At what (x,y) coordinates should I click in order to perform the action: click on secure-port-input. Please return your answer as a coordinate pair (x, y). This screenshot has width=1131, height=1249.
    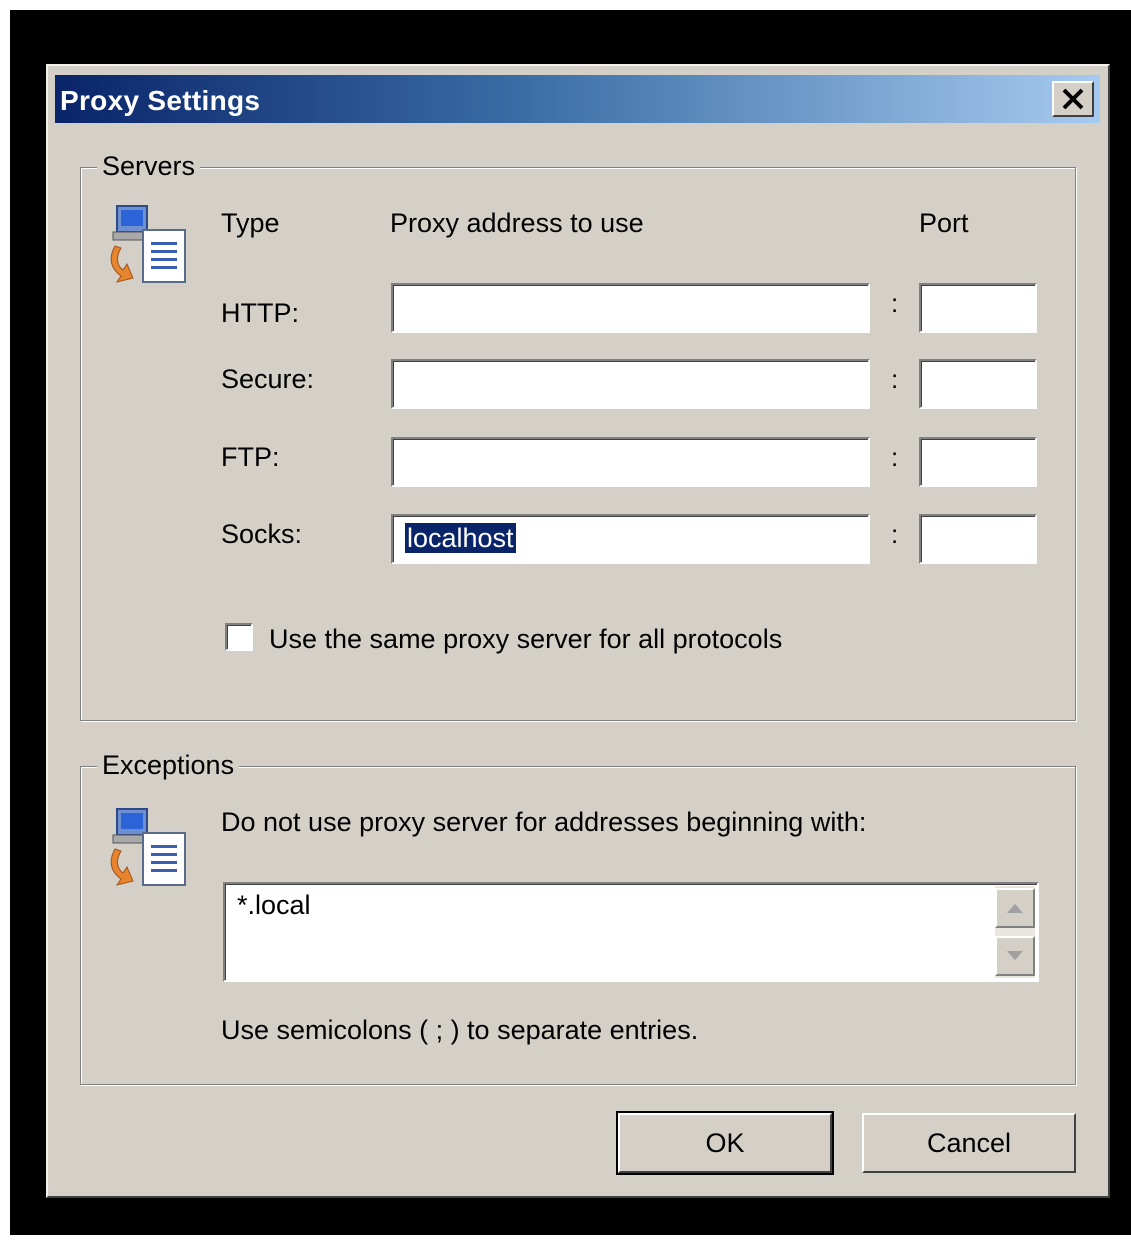
    Looking at the image, I should click on (978, 384).